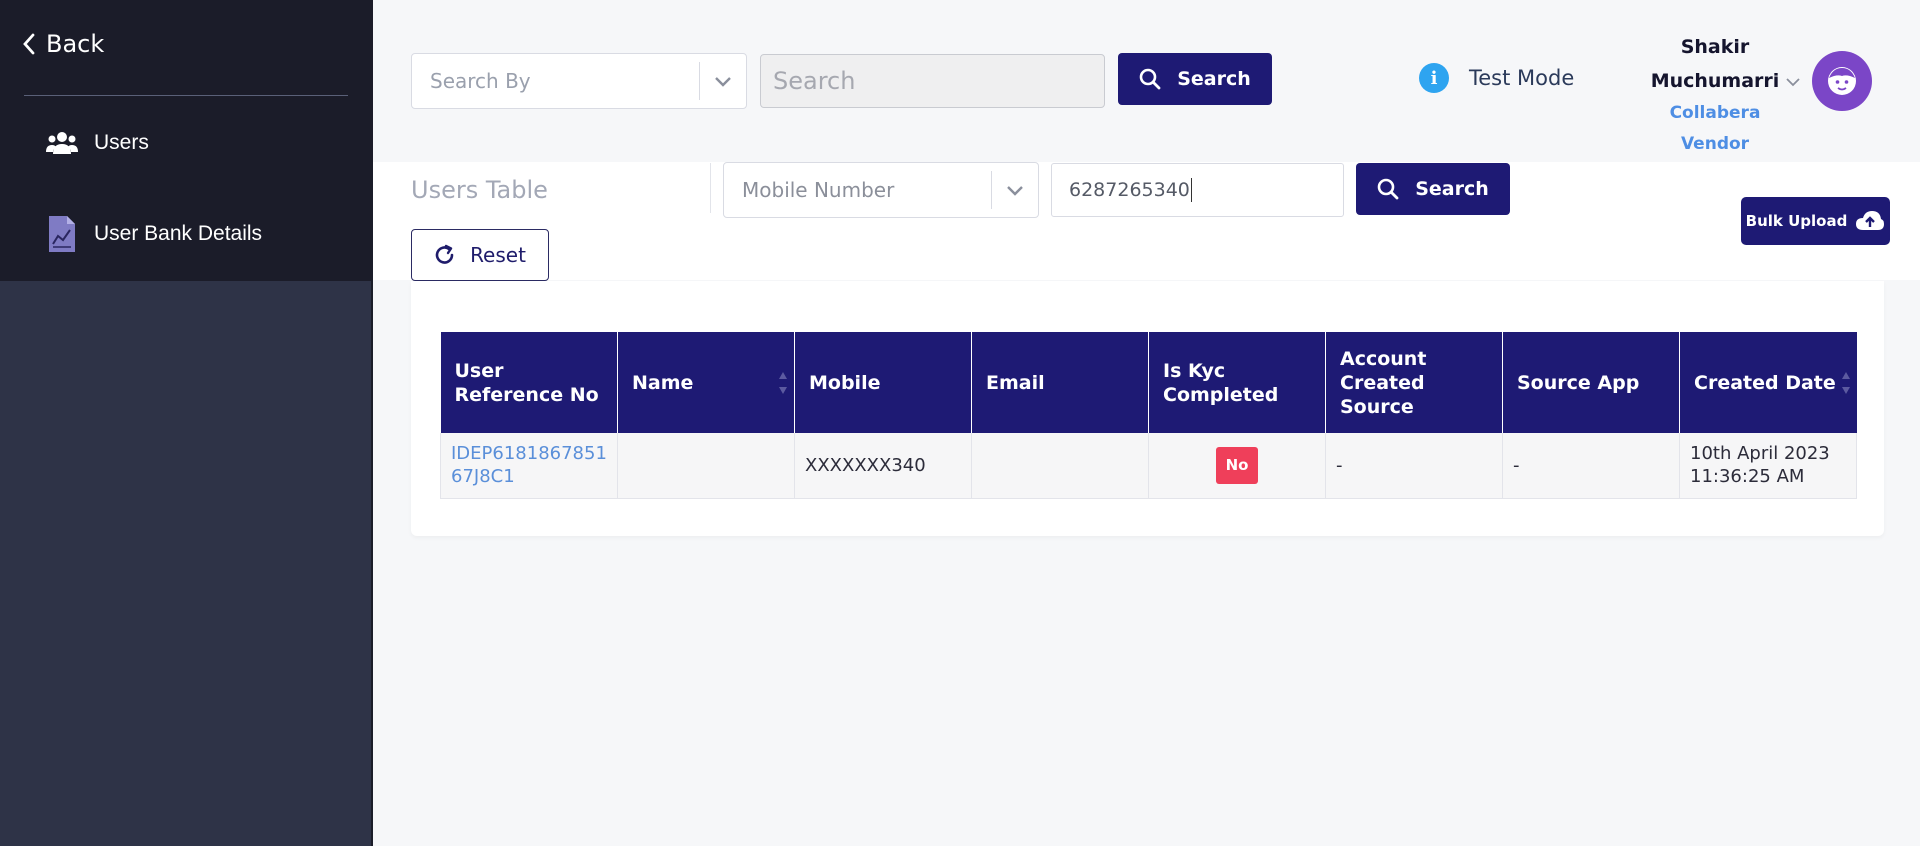  What do you see at coordinates (845, 382) in the screenshot?
I see `column-header-label: Mobile` at bounding box center [845, 382].